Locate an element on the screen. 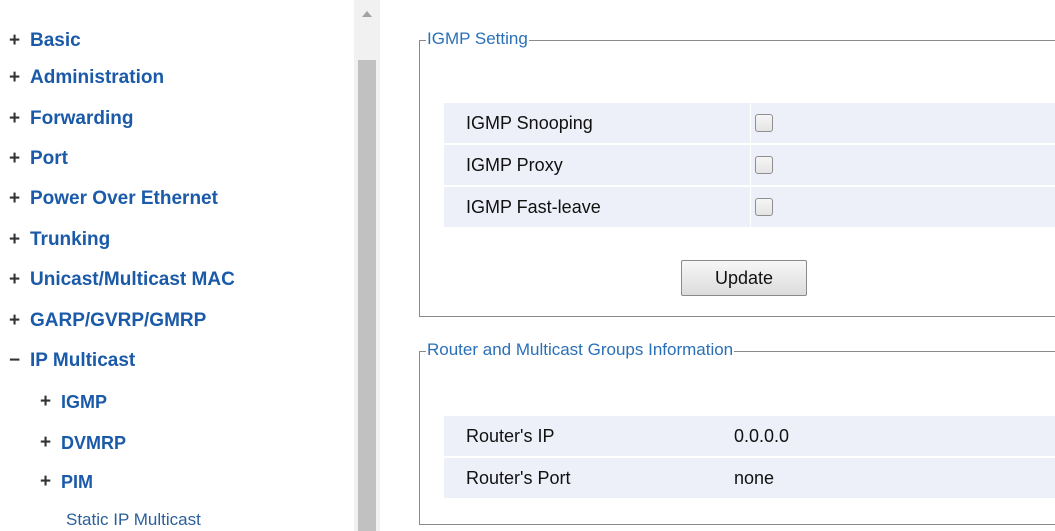 This screenshot has height=531, width=1055. nav-subitem-pim: + PIM is located at coordinates (66, 482).